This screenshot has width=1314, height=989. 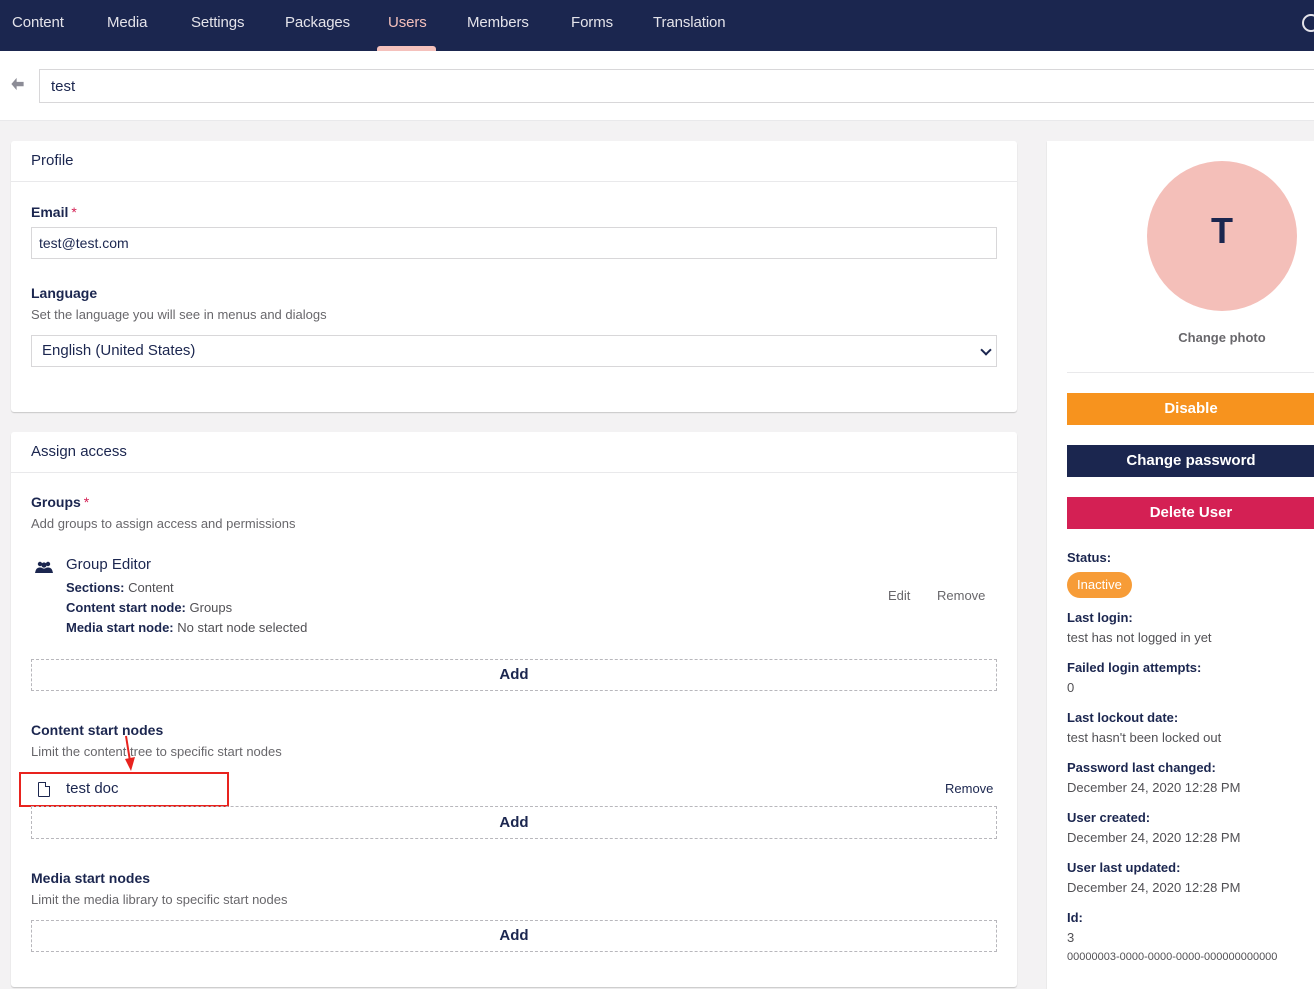 I want to click on groups-label-text: Groups, so click(x=56, y=502).